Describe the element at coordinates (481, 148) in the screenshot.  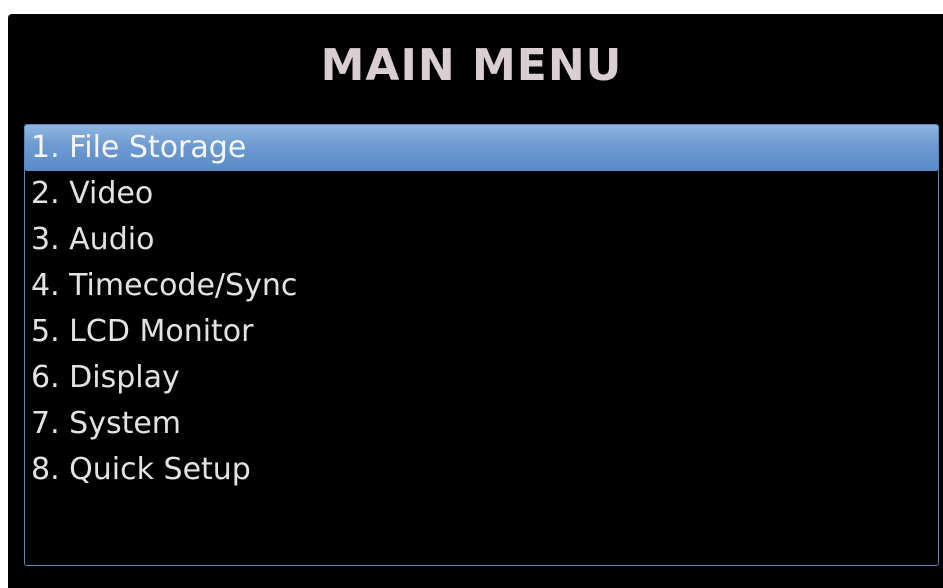
I see `menu-item-file-storage: 1. File Storage` at that location.